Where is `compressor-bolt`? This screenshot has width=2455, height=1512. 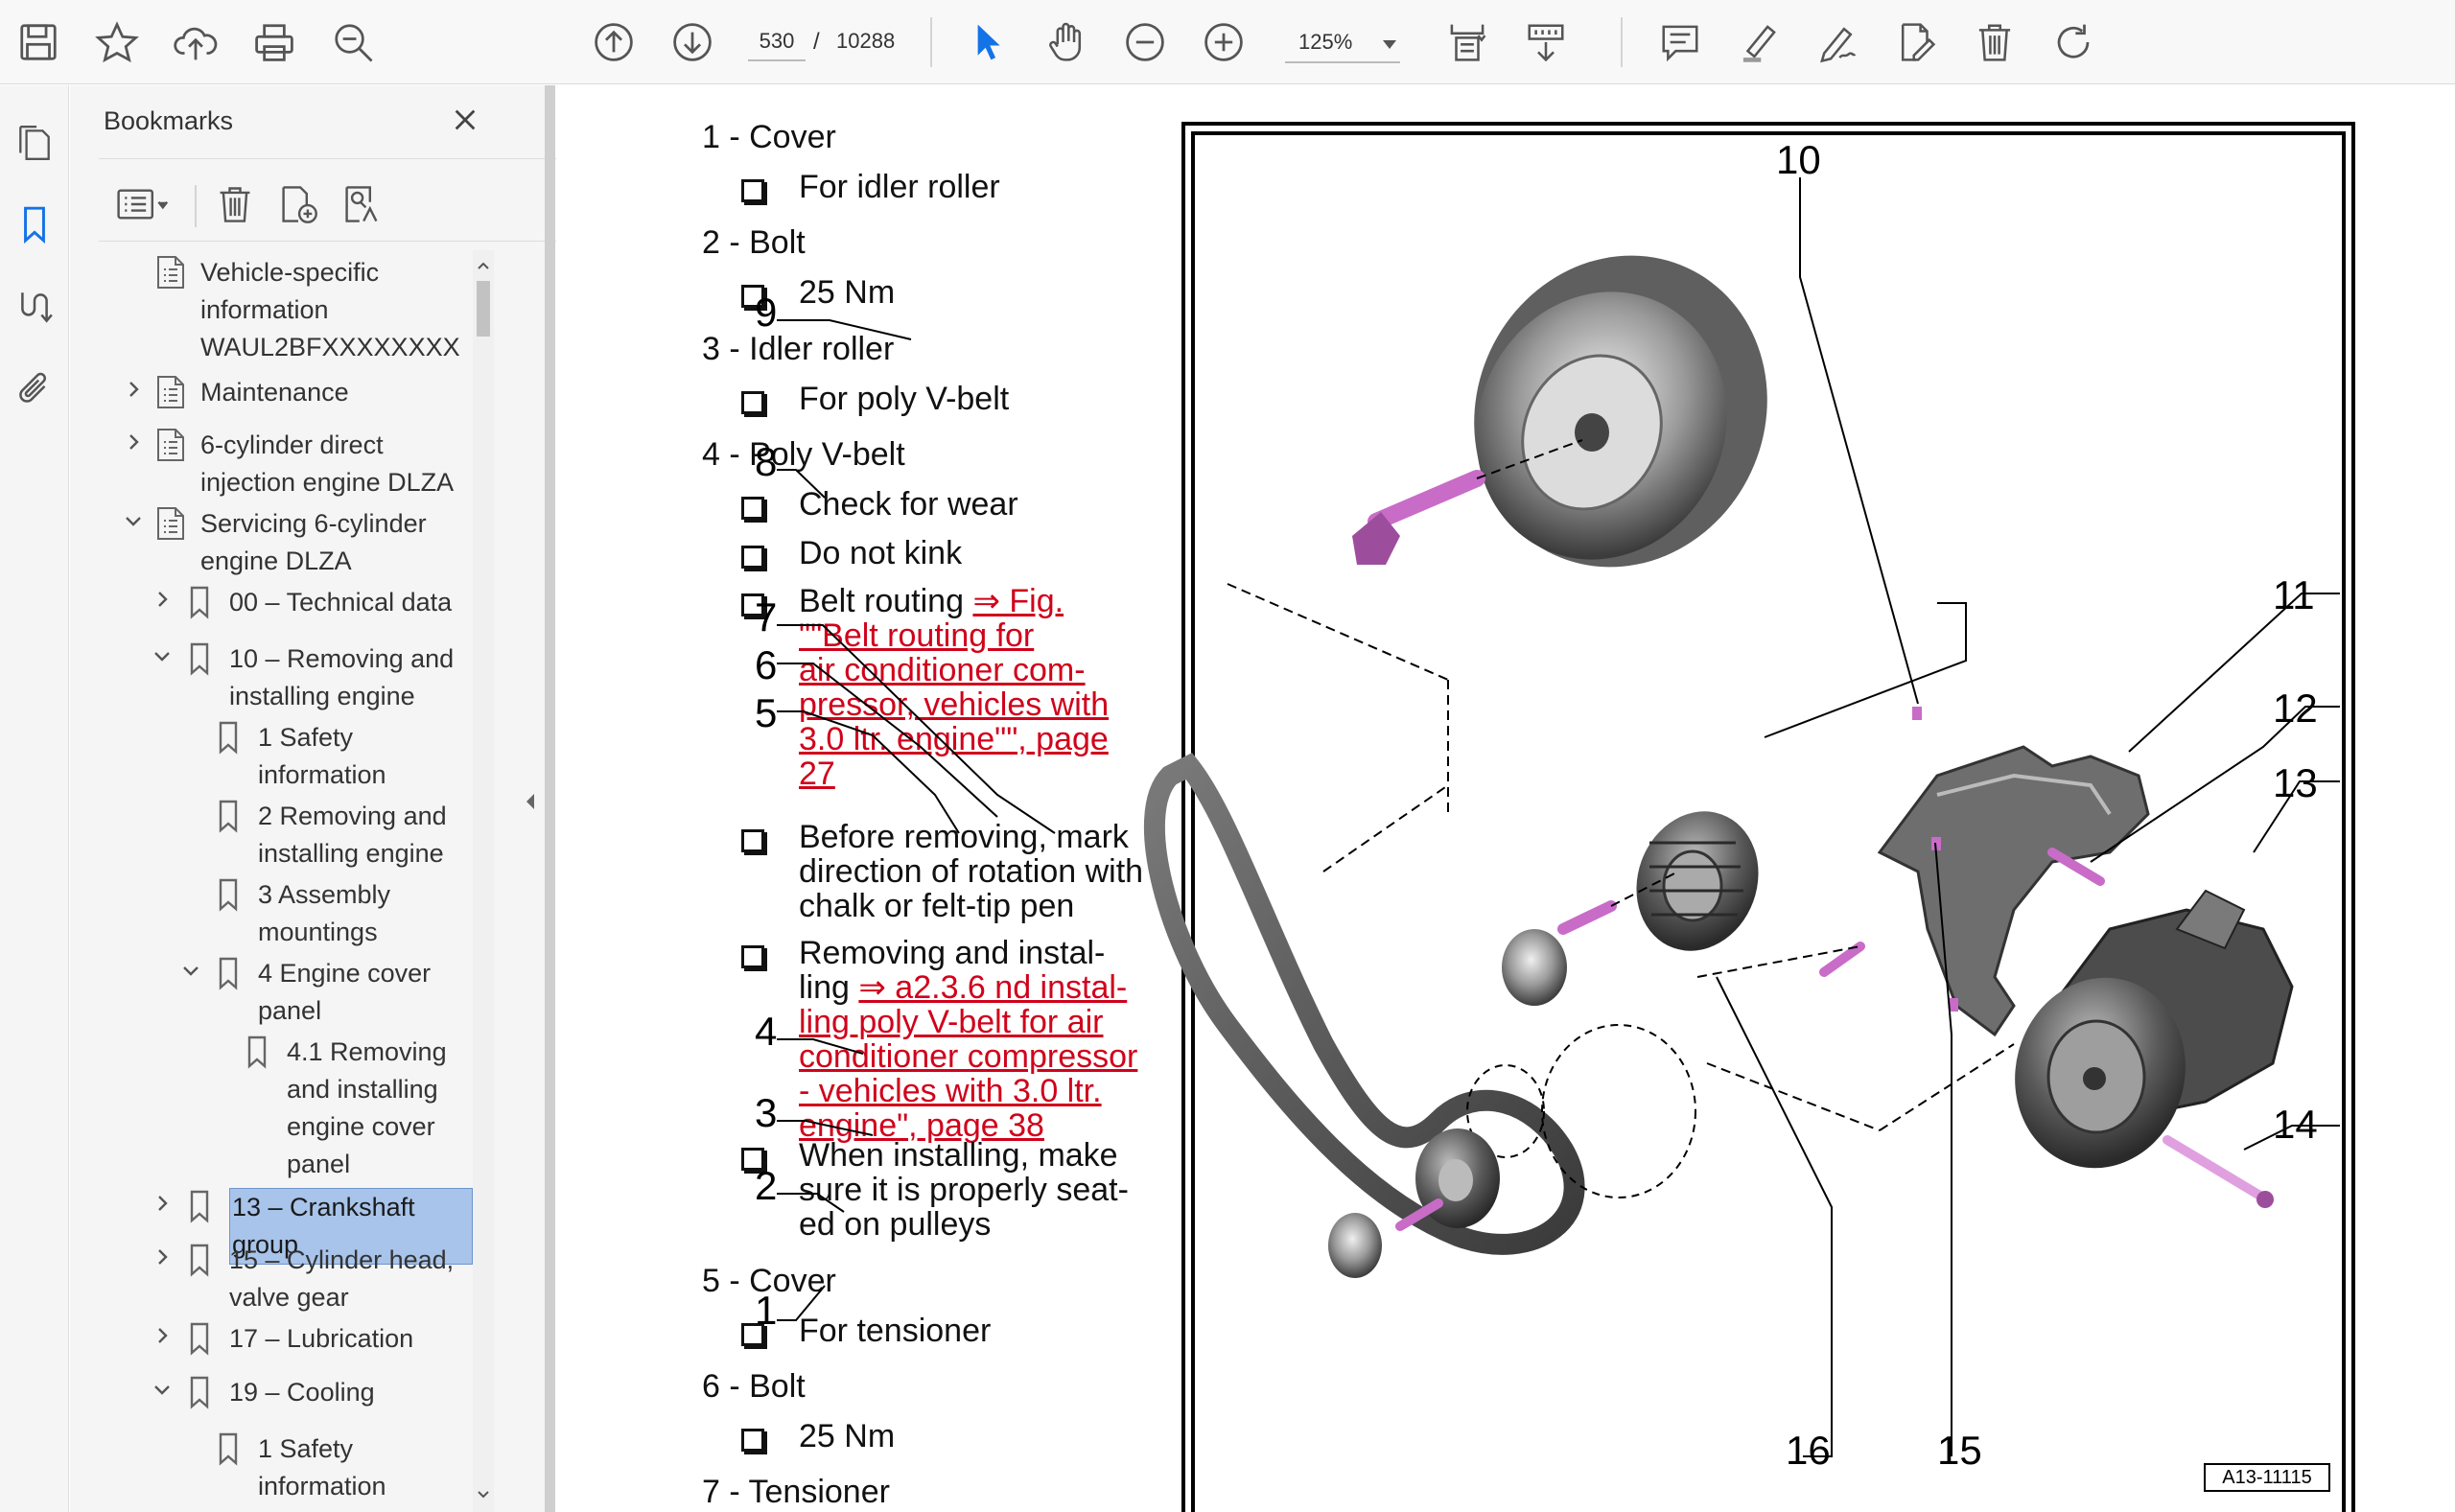
compressor-bolt is located at coordinates (2215, 1168).